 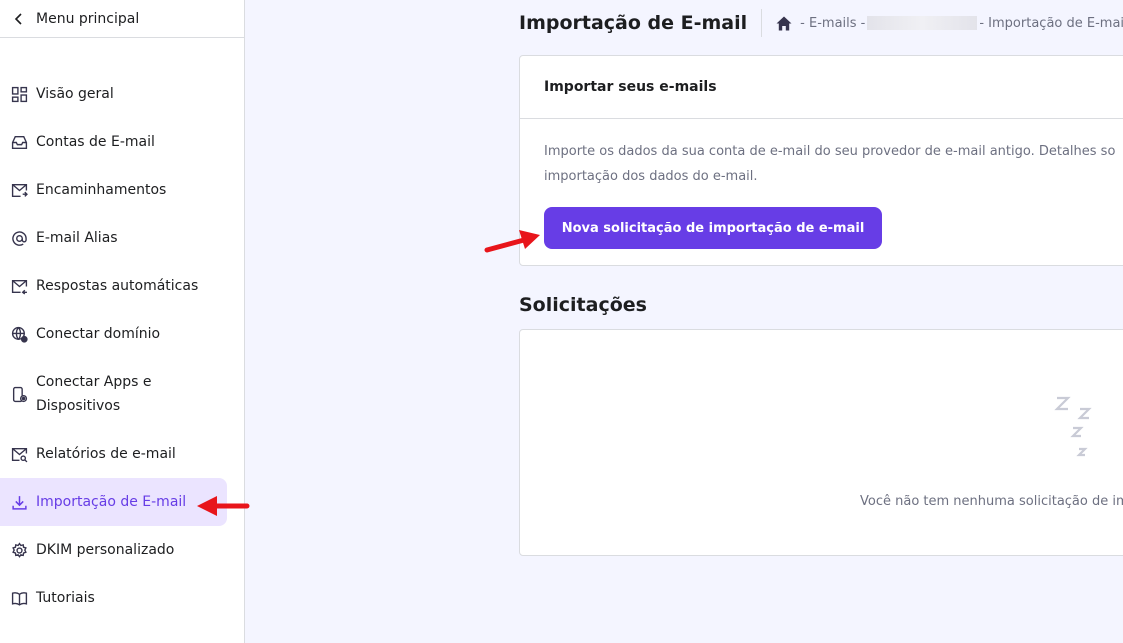 What do you see at coordinates (122, 598) in the screenshot?
I see `sidebar-item-tutorials: Tutoriais` at bounding box center [122, 598].